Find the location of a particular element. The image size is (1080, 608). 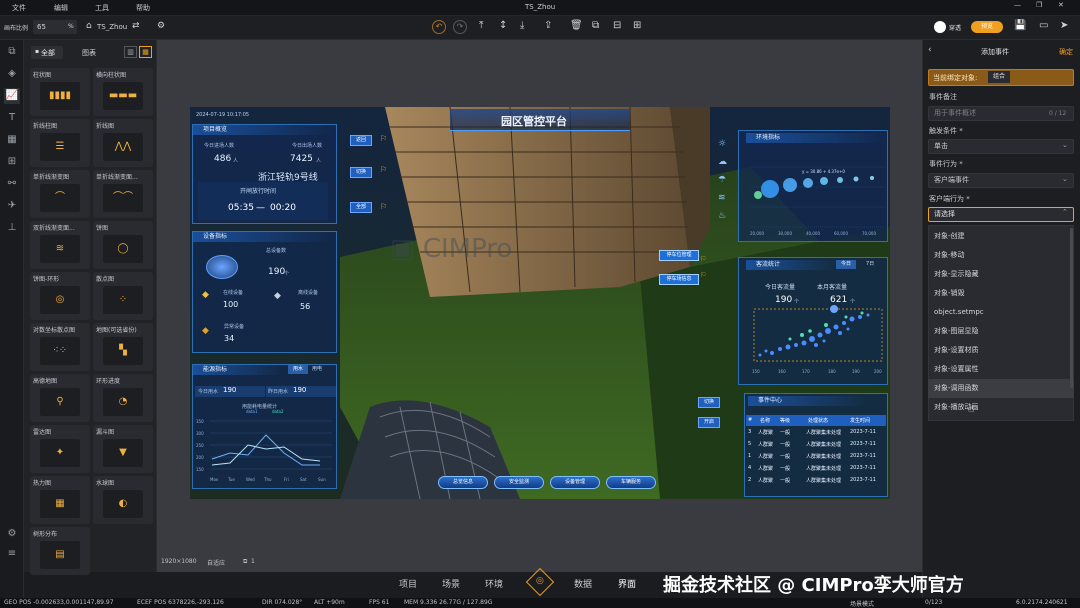

component-card: 横向柱状图 ▬▬▬ is located at coordinates (123, 92).